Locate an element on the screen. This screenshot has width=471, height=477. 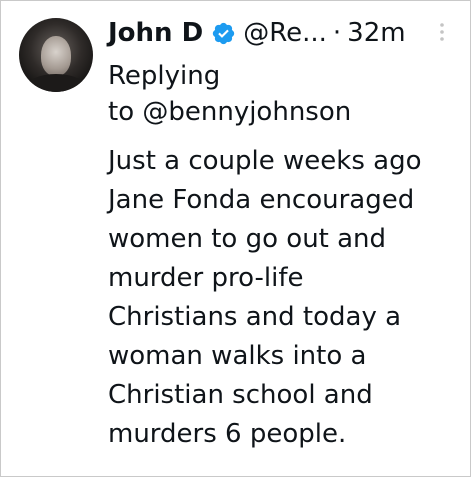
tweet-text-line: murder pro-life is located at coordinates (206, 278).